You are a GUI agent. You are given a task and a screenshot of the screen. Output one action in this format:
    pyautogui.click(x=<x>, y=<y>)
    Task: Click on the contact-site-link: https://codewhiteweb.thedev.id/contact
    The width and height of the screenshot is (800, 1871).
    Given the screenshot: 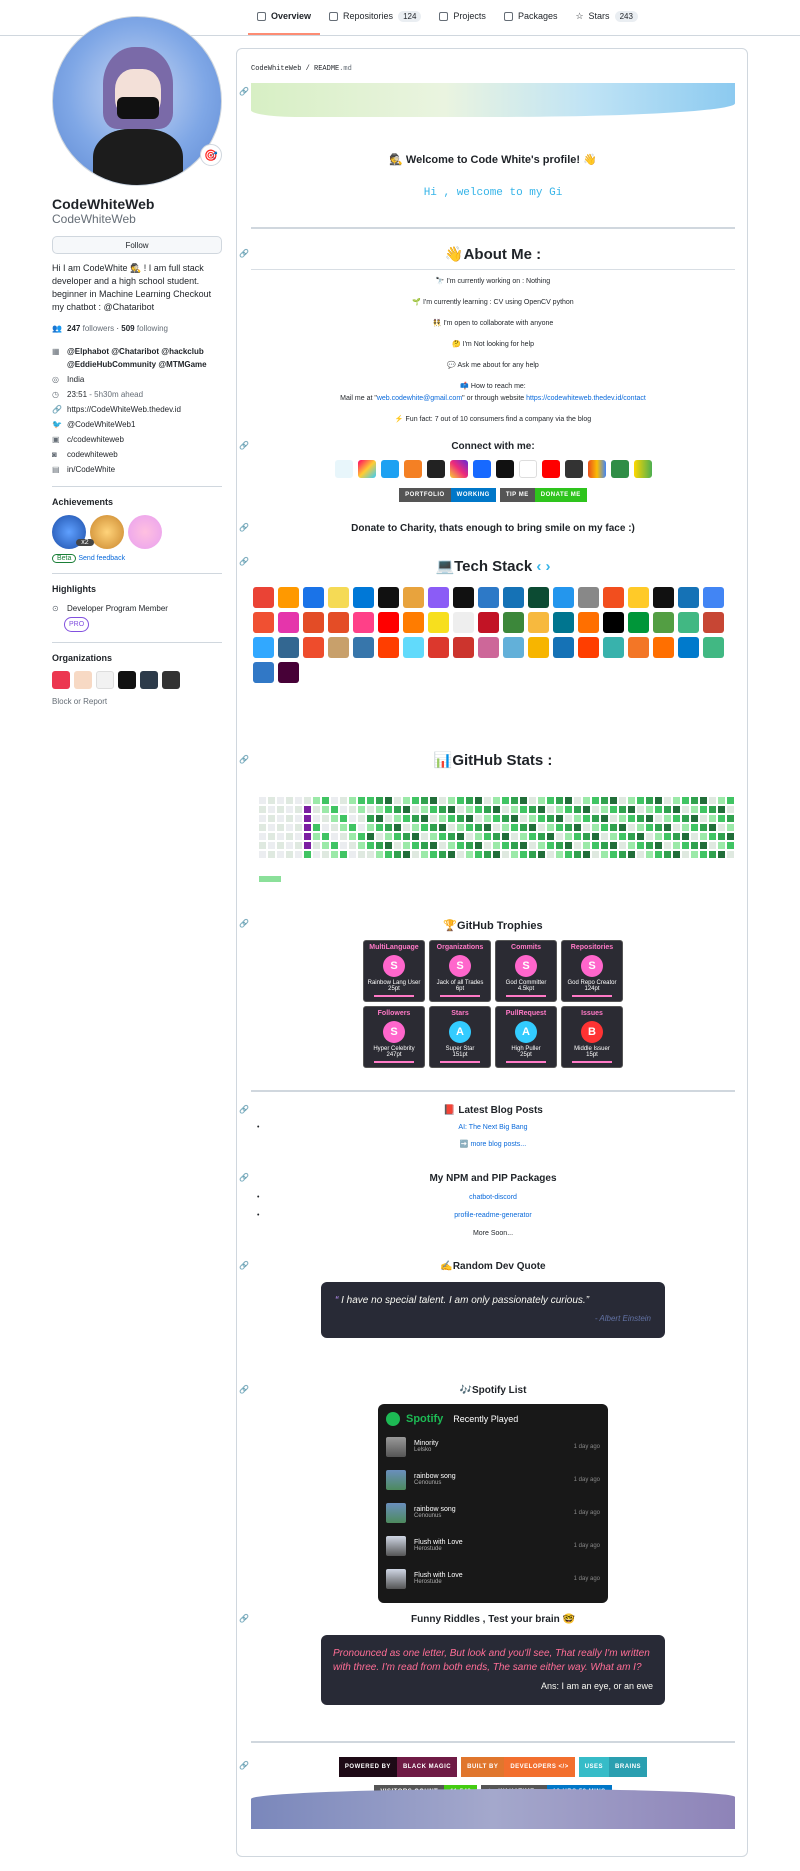 What is the action you would take?
    pyautogui.click(x=586, y=398)
    